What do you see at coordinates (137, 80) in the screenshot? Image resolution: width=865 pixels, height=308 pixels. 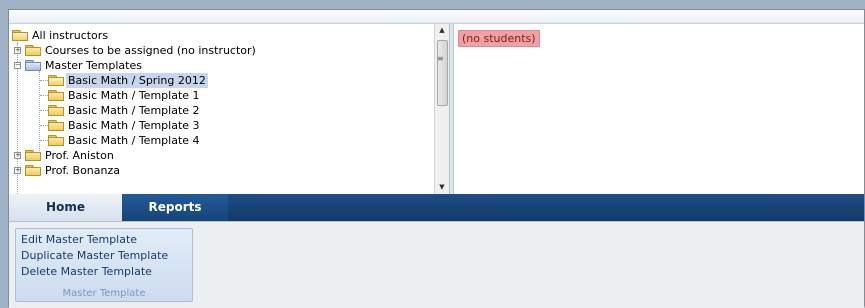 I see `tree-item-label: Basic Math / Spring 2012` at bounding box center [137, 80].